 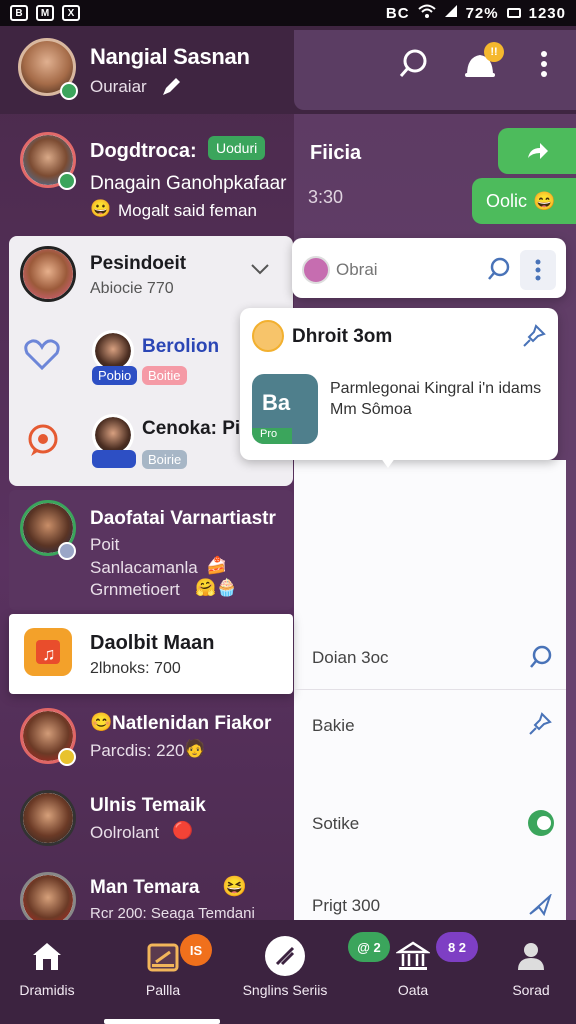 What do you see at coordinates (42, 356) in the screenshot?
I see `heart-icon` at bounding box center [42, 356].